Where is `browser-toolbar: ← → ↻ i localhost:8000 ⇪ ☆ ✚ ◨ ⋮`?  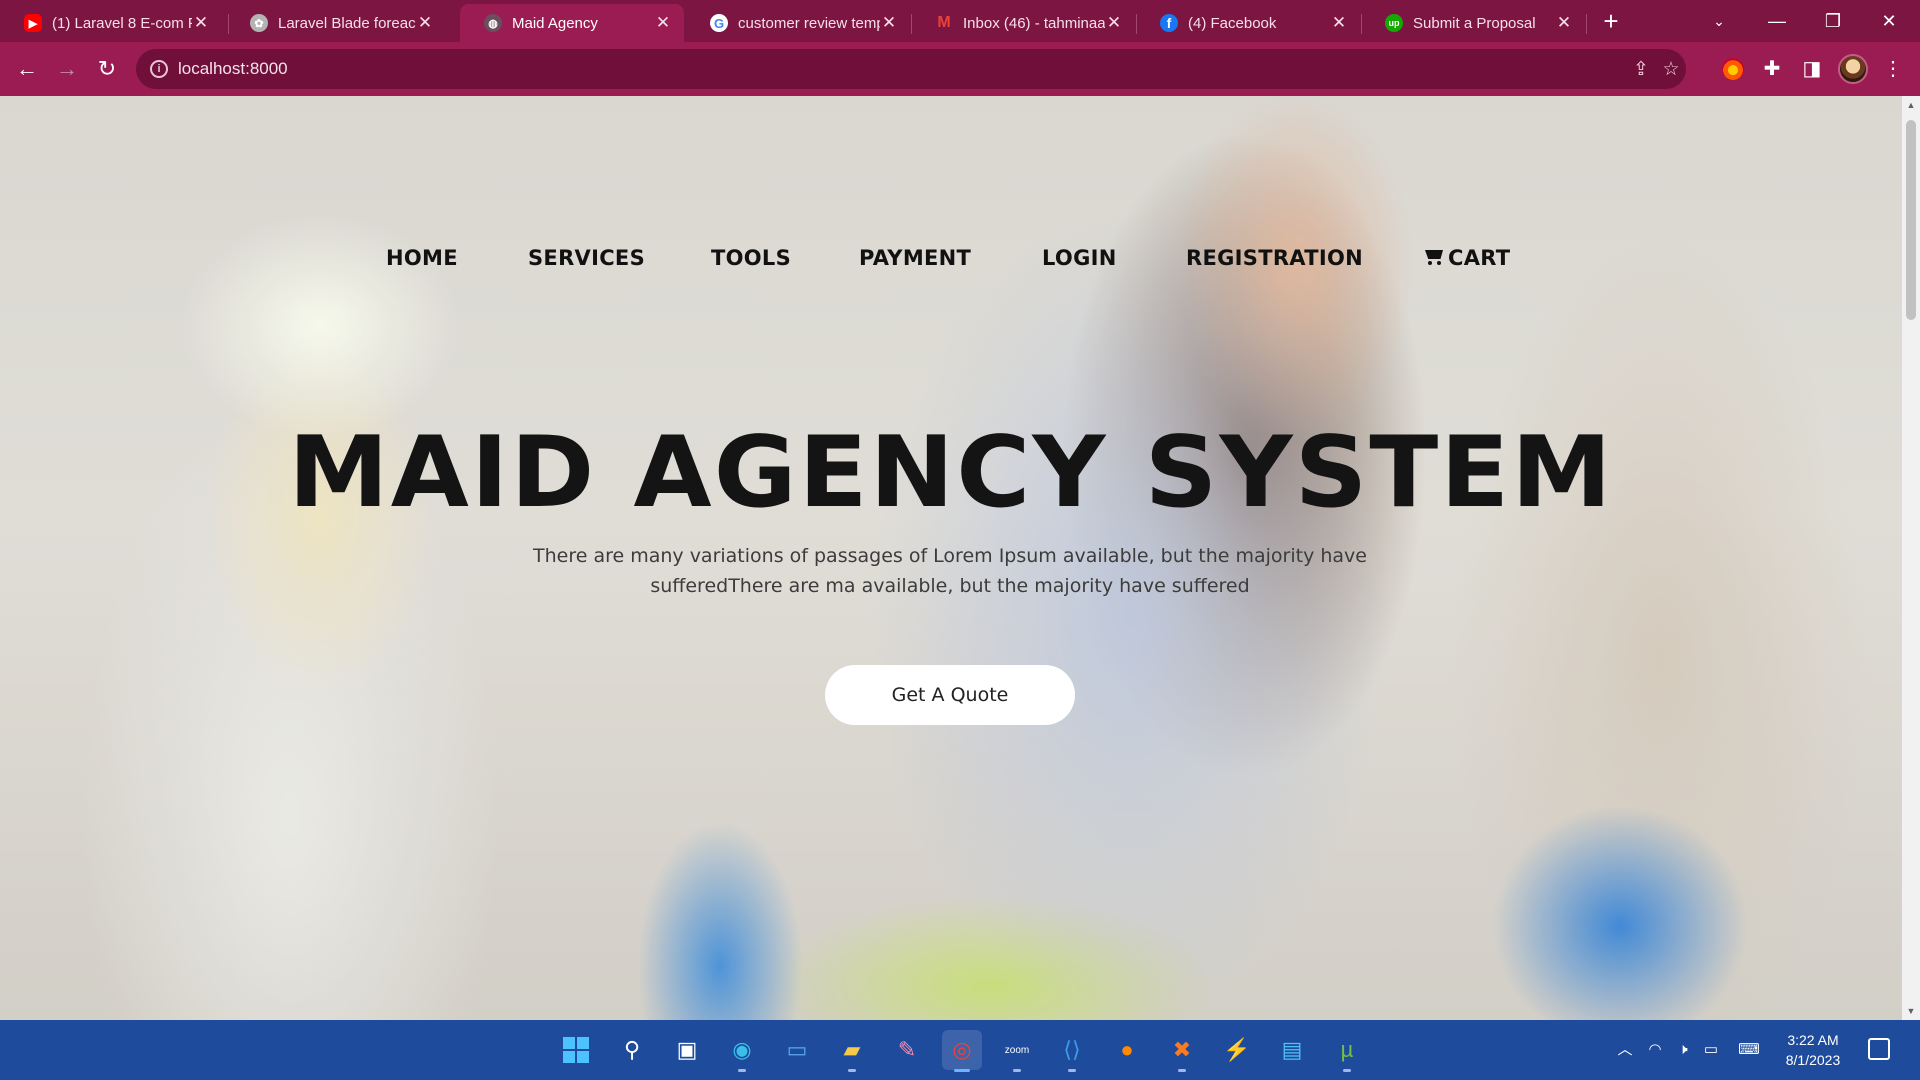 browser-toolbar: ← → ↻ i localhost:8000 ⇪ ☆ ✚ ◨ ⋮ is located at coordinates (960, 69).